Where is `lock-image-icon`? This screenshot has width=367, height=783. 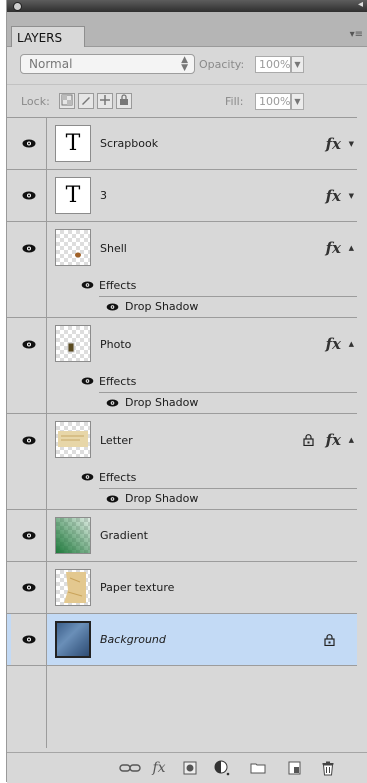 lock-image-icon is located at coordinates (86, 101).